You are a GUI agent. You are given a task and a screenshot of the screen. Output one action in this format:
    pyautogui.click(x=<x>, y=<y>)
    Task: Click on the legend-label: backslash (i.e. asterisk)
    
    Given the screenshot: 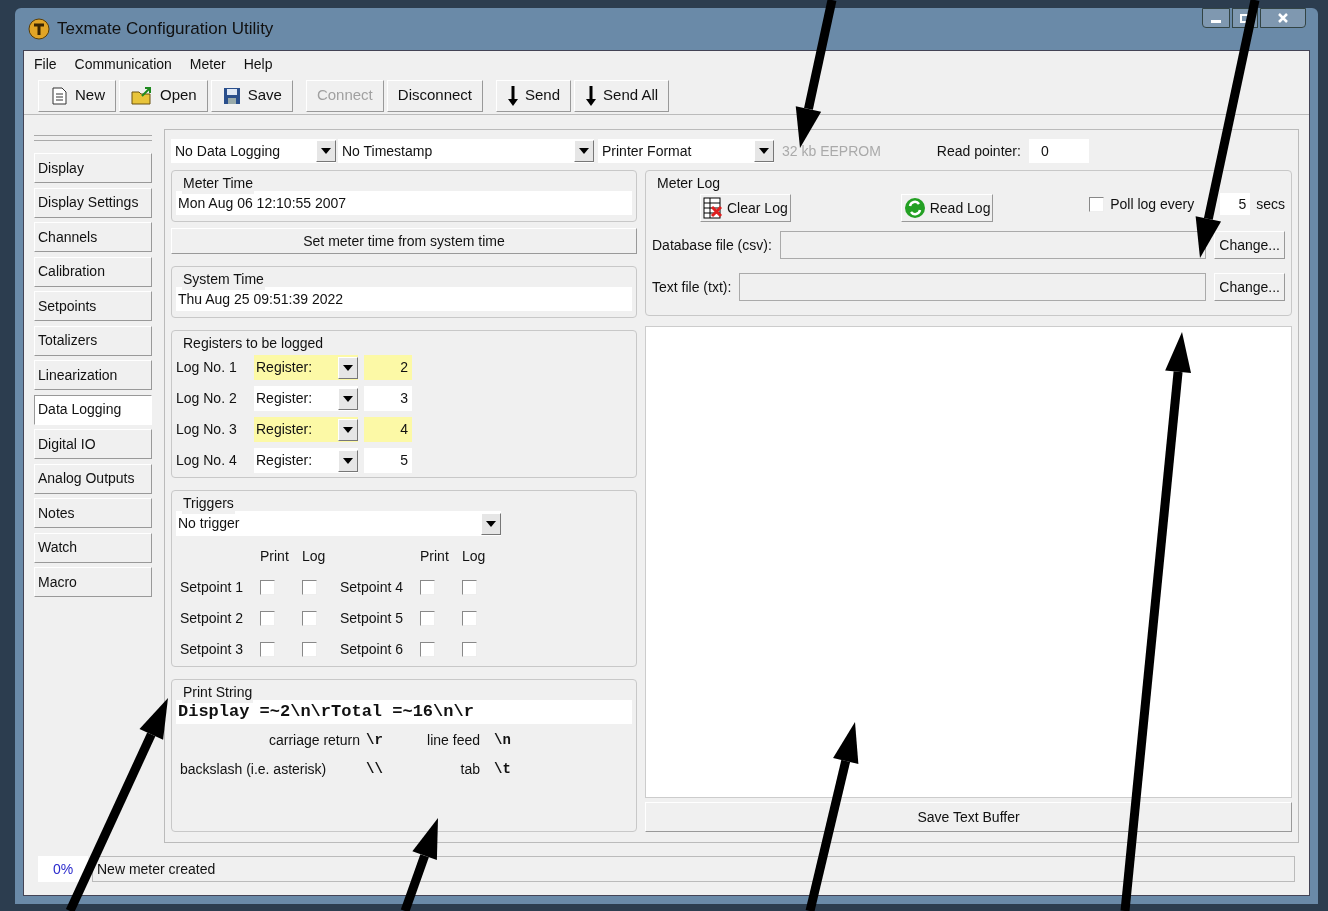 What is the action you would take?
    pyautogui.click(x=254, y=769)
    